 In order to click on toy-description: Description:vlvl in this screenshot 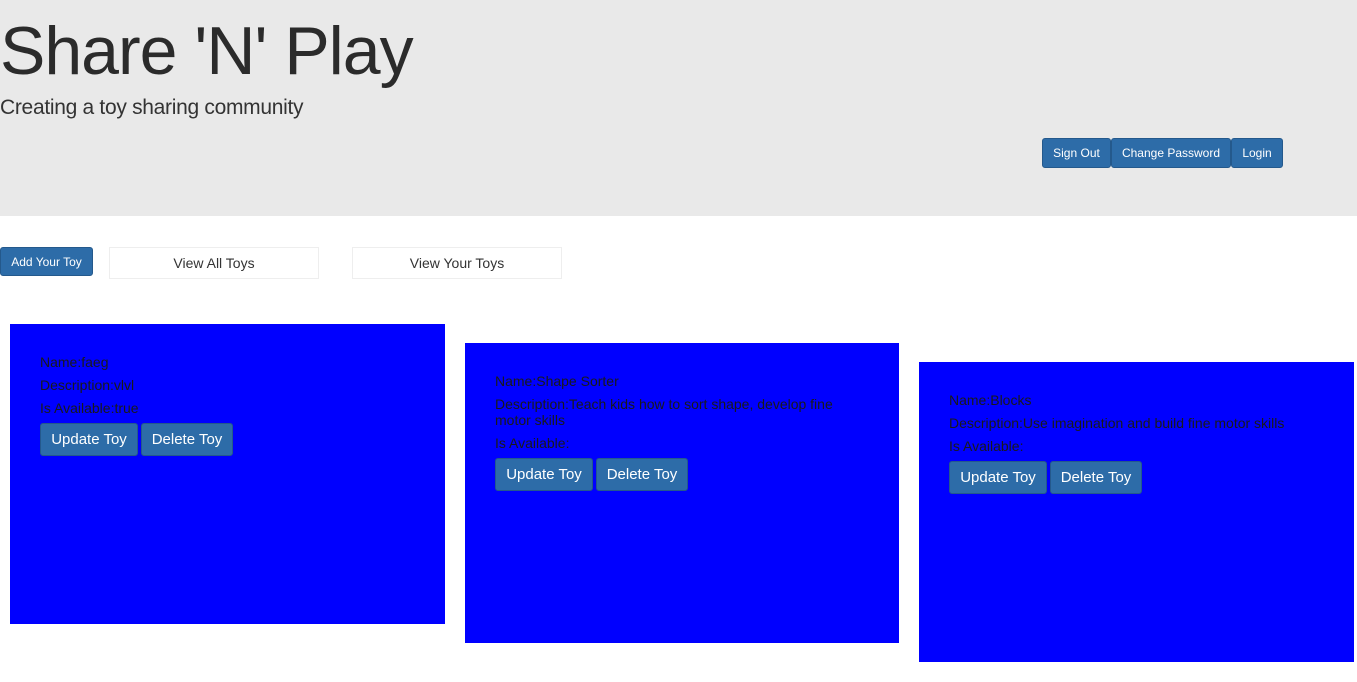, I will do `click(87, 385)`.